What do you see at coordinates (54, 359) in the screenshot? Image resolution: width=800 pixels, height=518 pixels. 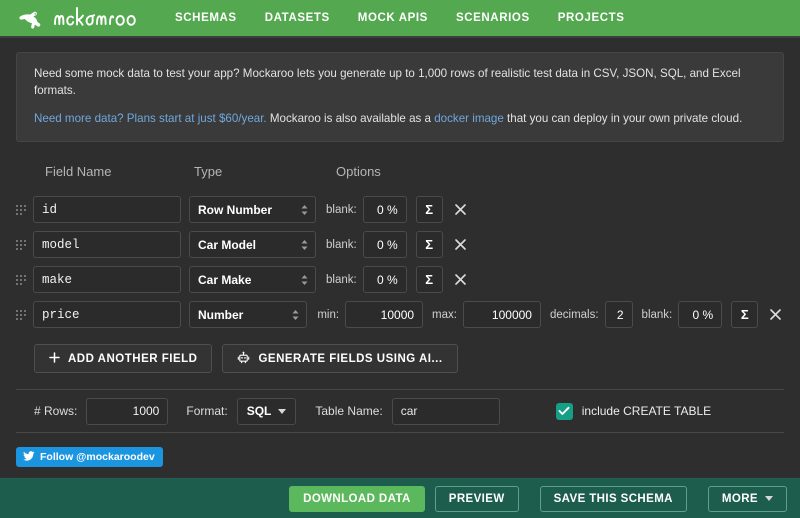 I see `plus-icon` at bounding box center [54, 359].